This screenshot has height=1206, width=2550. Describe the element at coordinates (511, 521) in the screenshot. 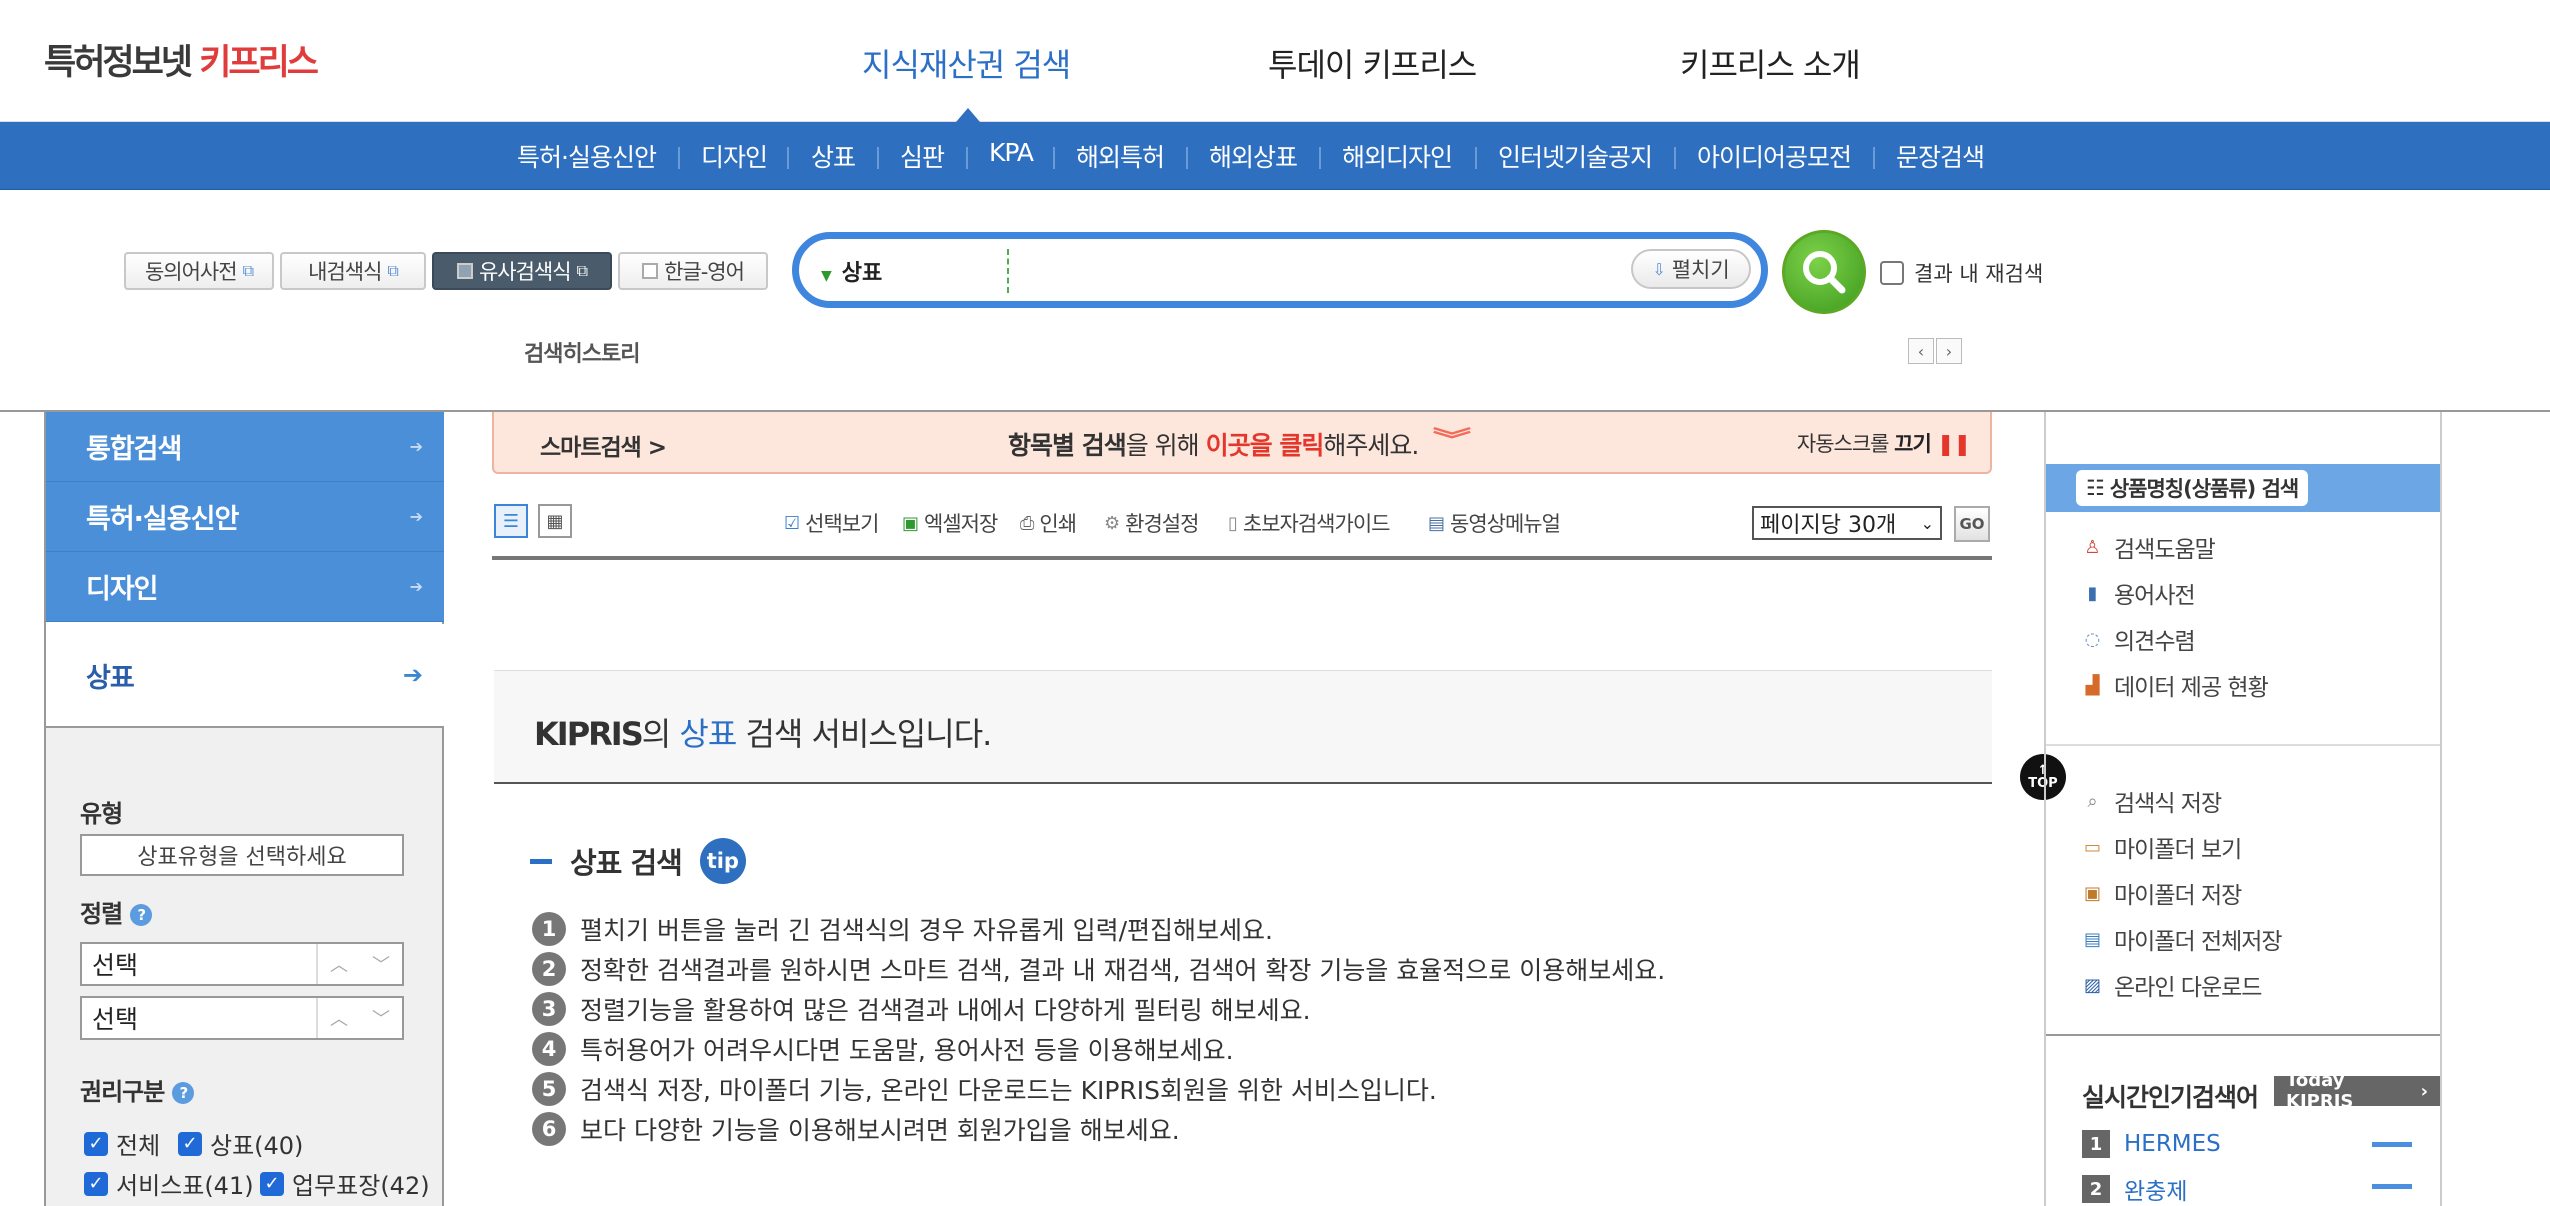

I see `list-view-button: ☰` at that location.